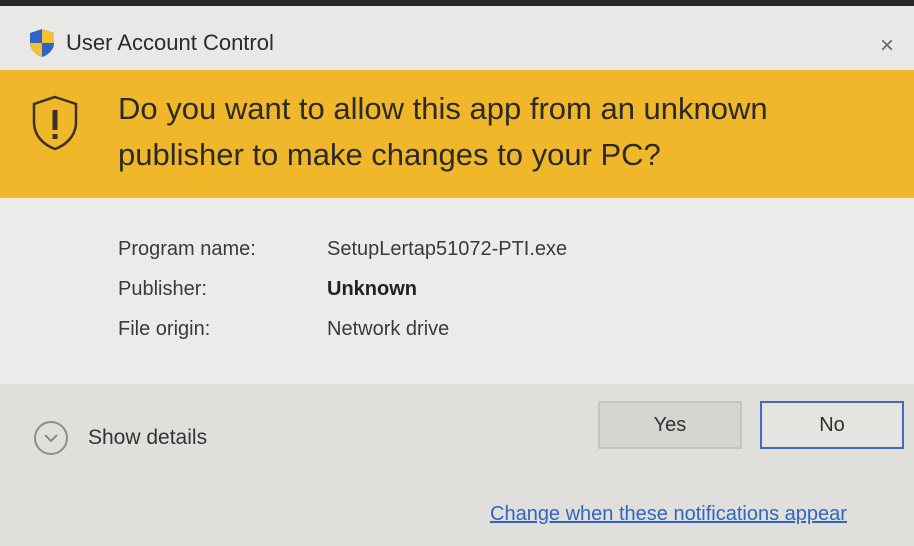 This screenshot has height=546, width=914. Describe the element at coordinates (55, 123) in the screenshot. I see `warning-shield-icon` at that location.